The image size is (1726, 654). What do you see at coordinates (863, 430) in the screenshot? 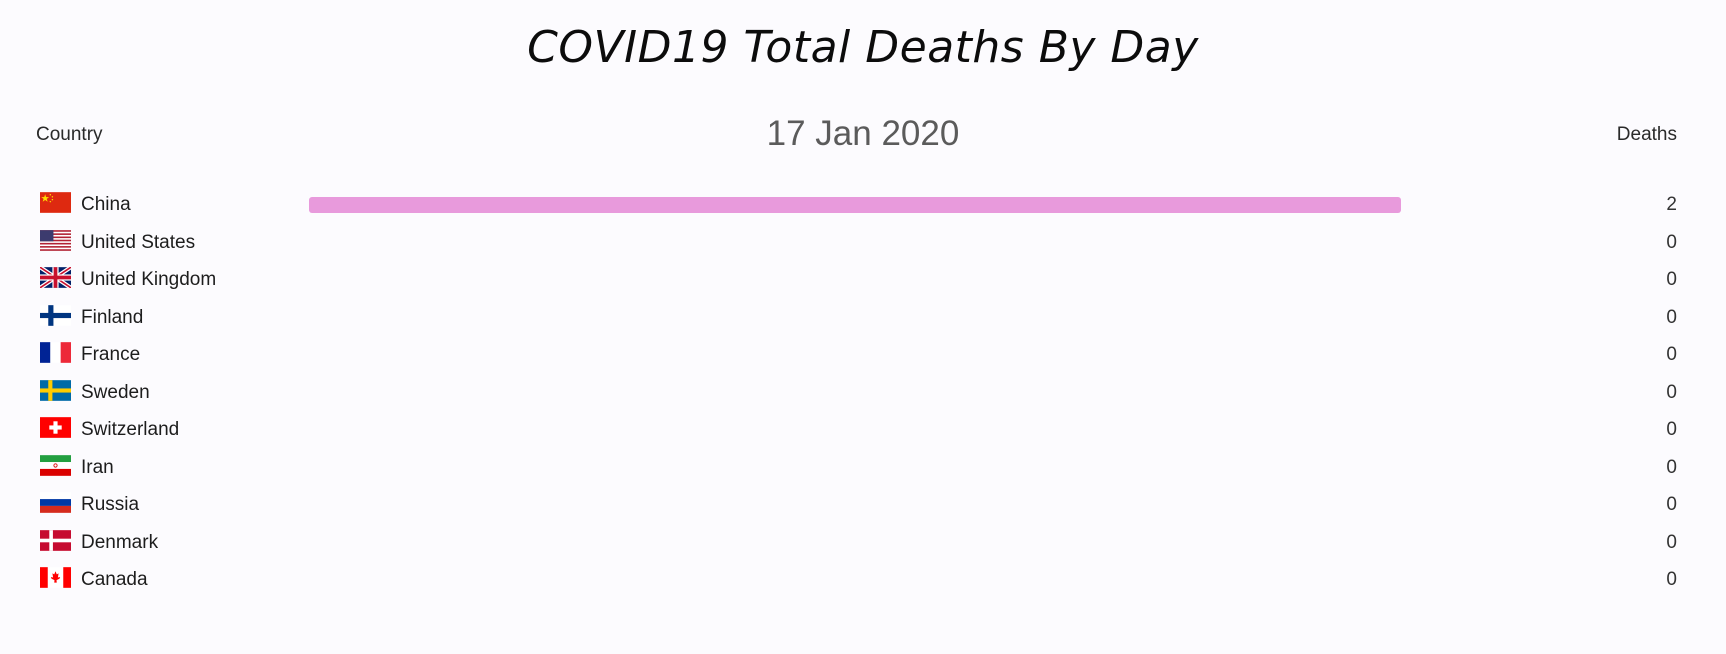
I see `bar-row: Switzerland 0` at bounding box center [863, 430].